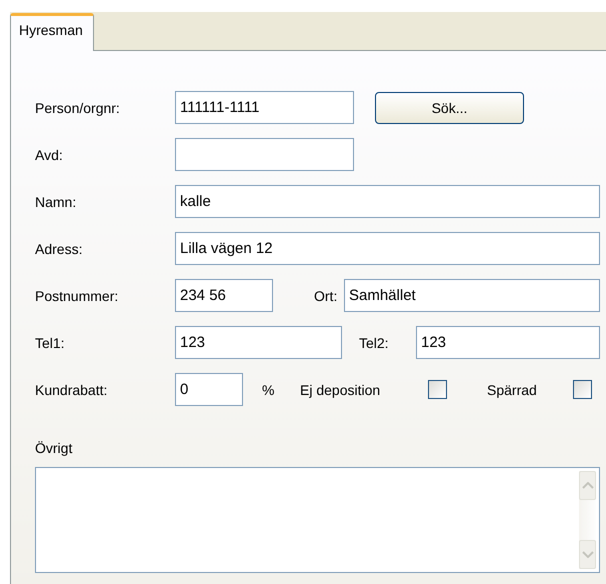 Image resolution: width=606 pixels, height=584 pixels. I want to click on field-label: Kundrabatt:, so click(71, 390).